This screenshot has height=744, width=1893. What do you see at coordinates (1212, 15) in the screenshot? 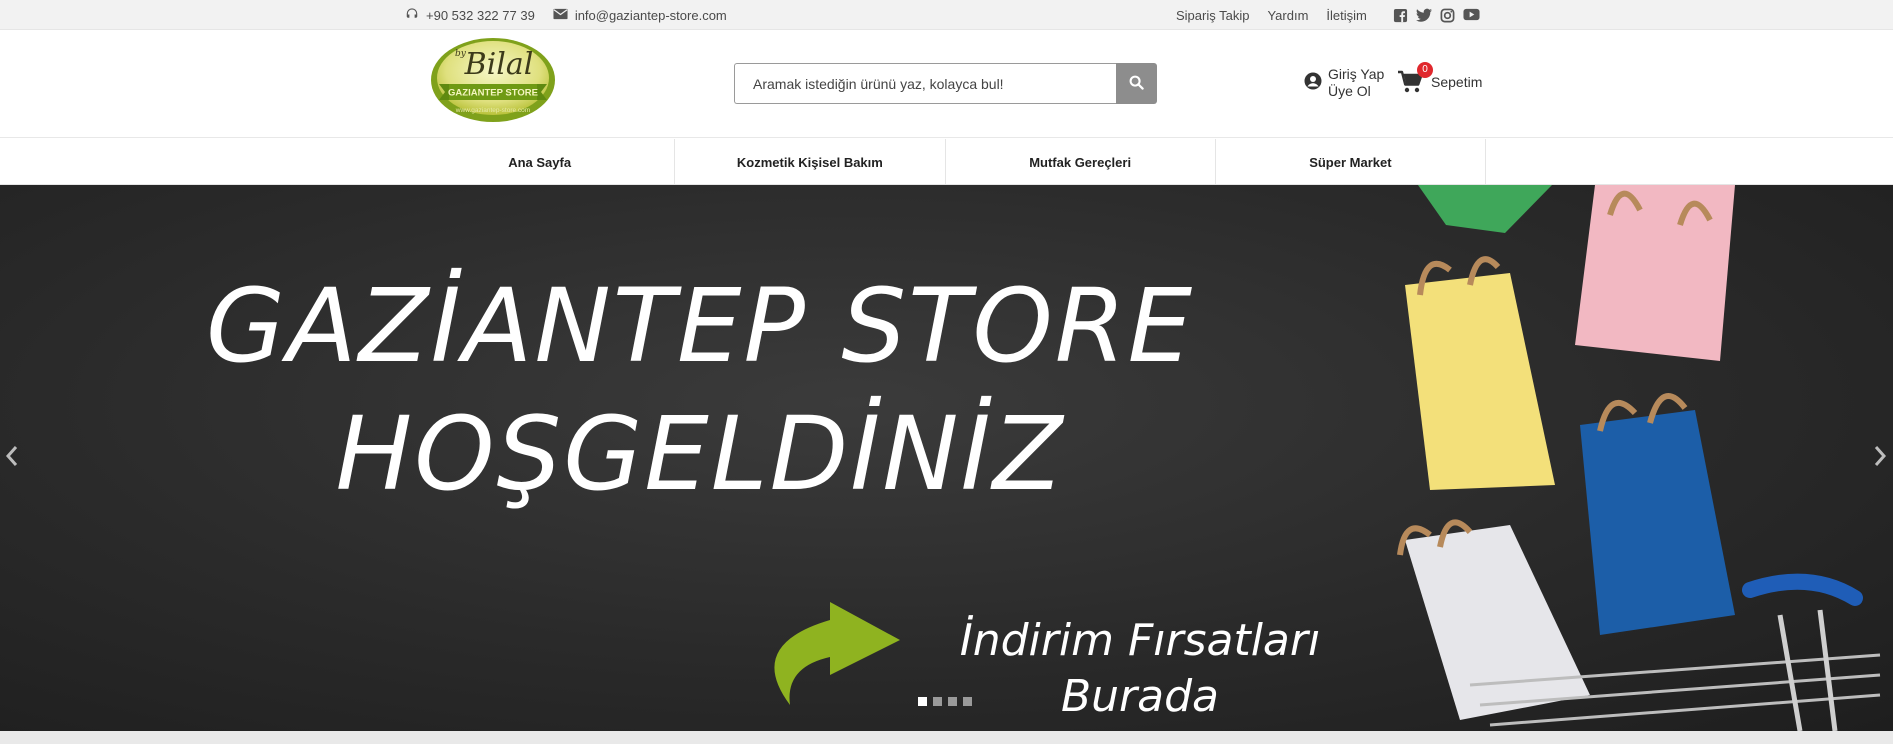
I see `order-tracking-link: Sipariş Takip` at bounding box center [1212, 15].